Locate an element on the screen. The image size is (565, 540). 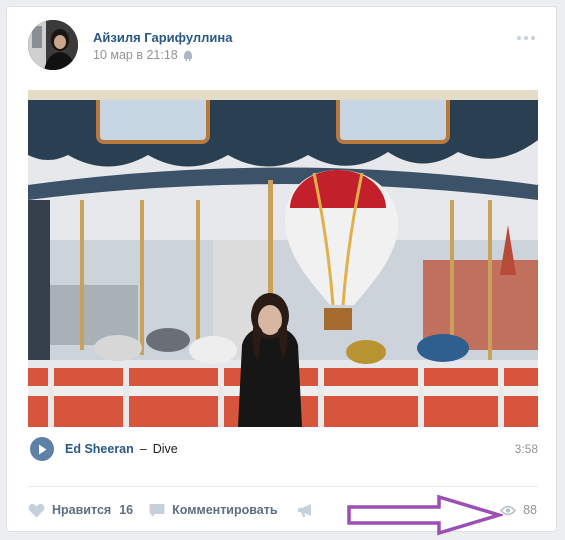
divider is located at coordinates (283, 486).